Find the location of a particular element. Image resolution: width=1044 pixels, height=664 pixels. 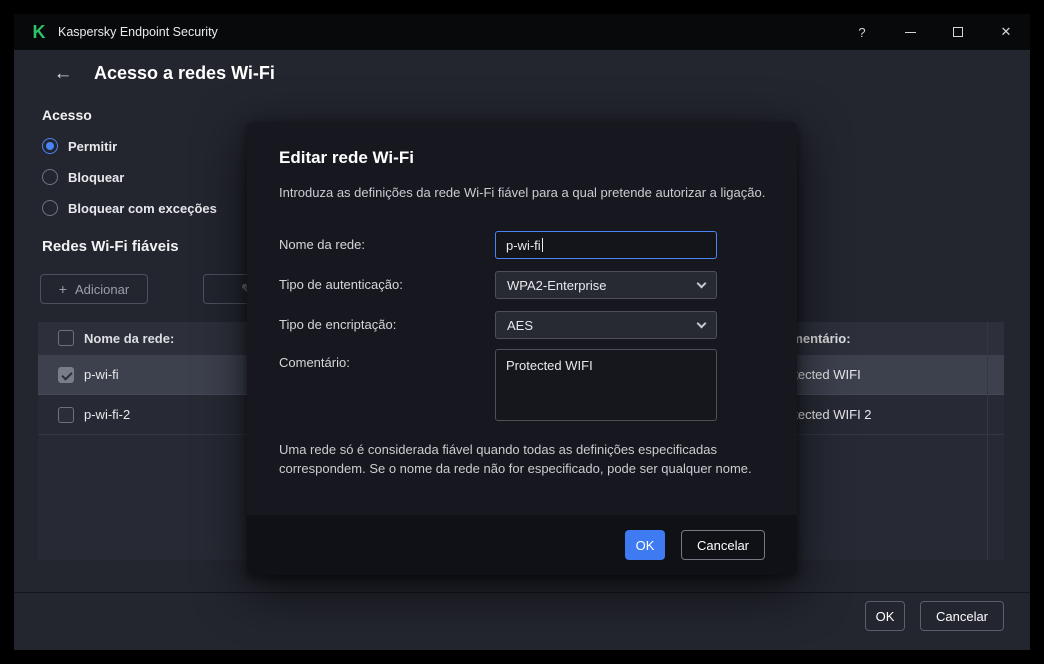

maximize-icon is located at coordinates (958, 32).